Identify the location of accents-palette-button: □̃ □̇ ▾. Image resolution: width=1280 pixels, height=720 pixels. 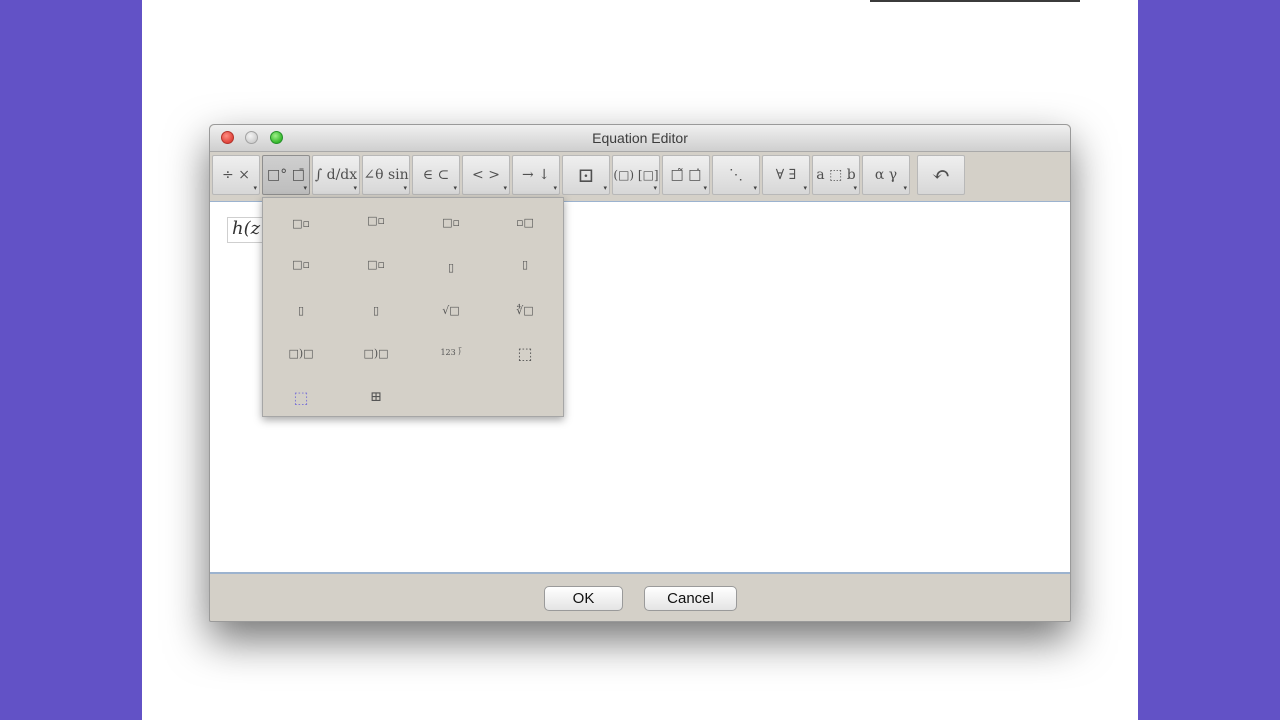
(686, 175).